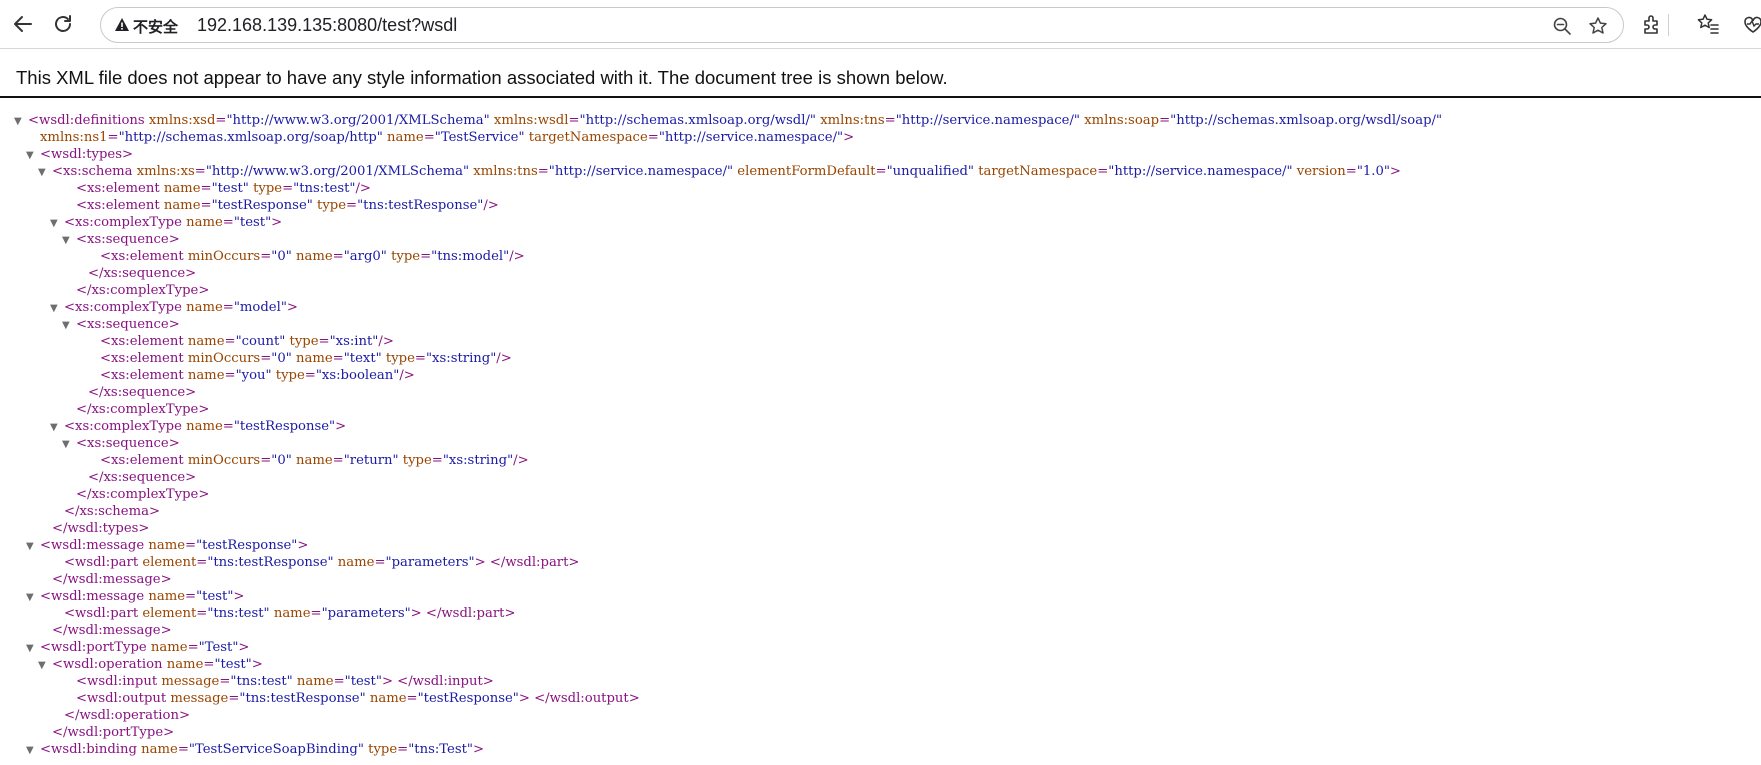 The width and height of the screenshot is (1761, 765). Describe the element at coordinates (1750, 24) in the screenshot. I see `heart-pulse-icon` at that location.